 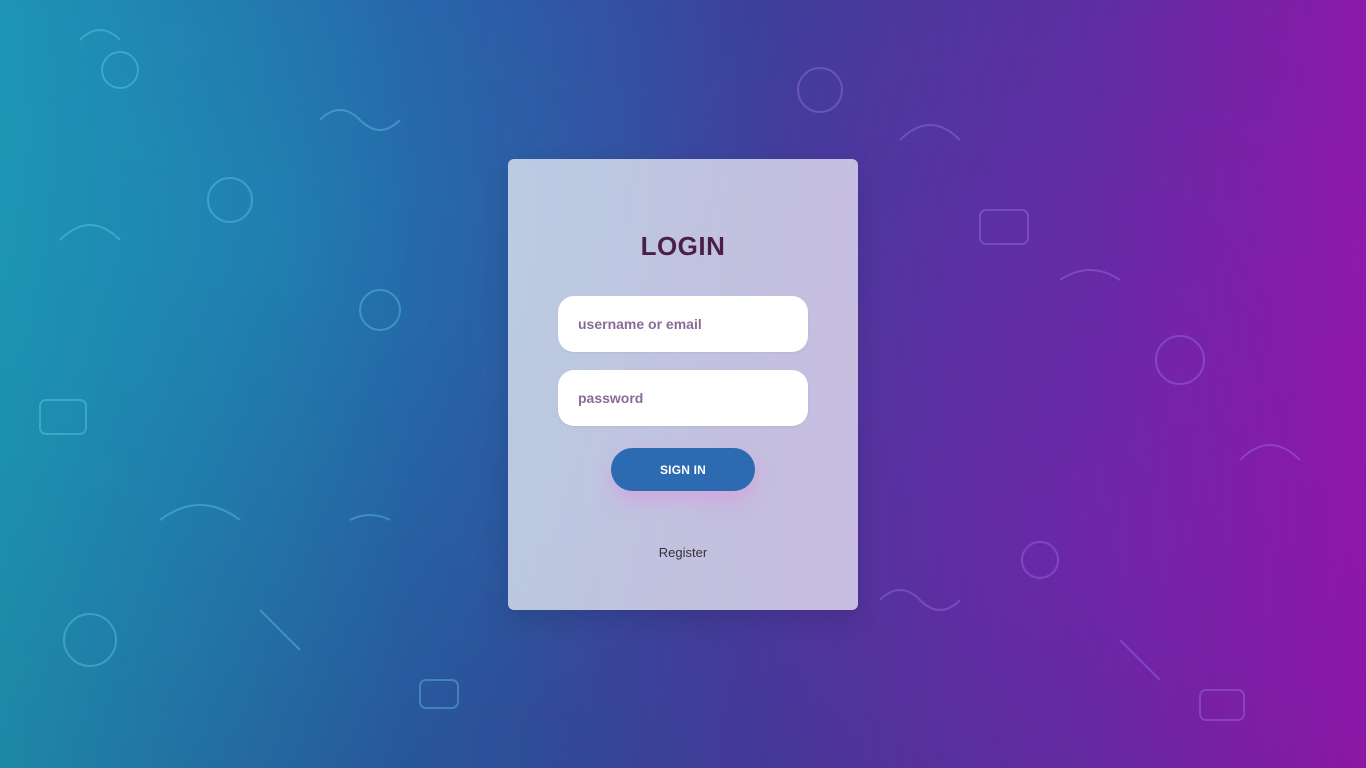 What do you see at coordinates (683, 324) in the screenshot?
I see `username-input` at bounding box center [683, 324].